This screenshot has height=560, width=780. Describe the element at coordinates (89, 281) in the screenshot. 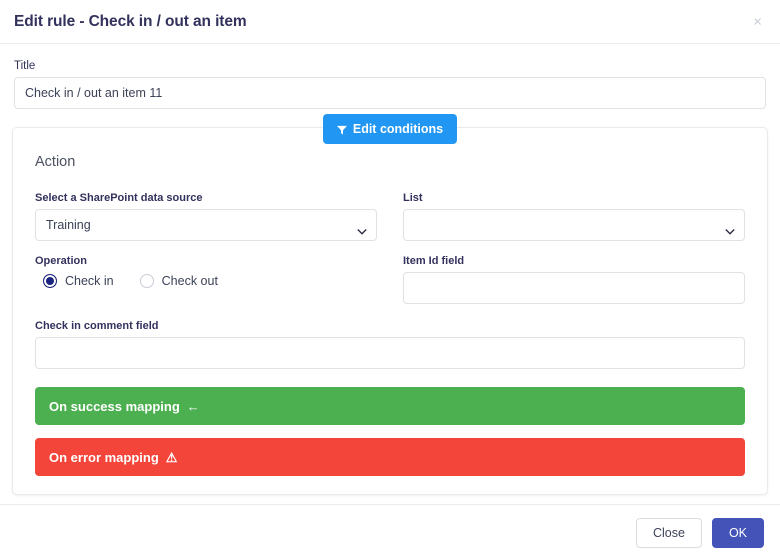

I see `radio-check-in-label: Check in` at that location.